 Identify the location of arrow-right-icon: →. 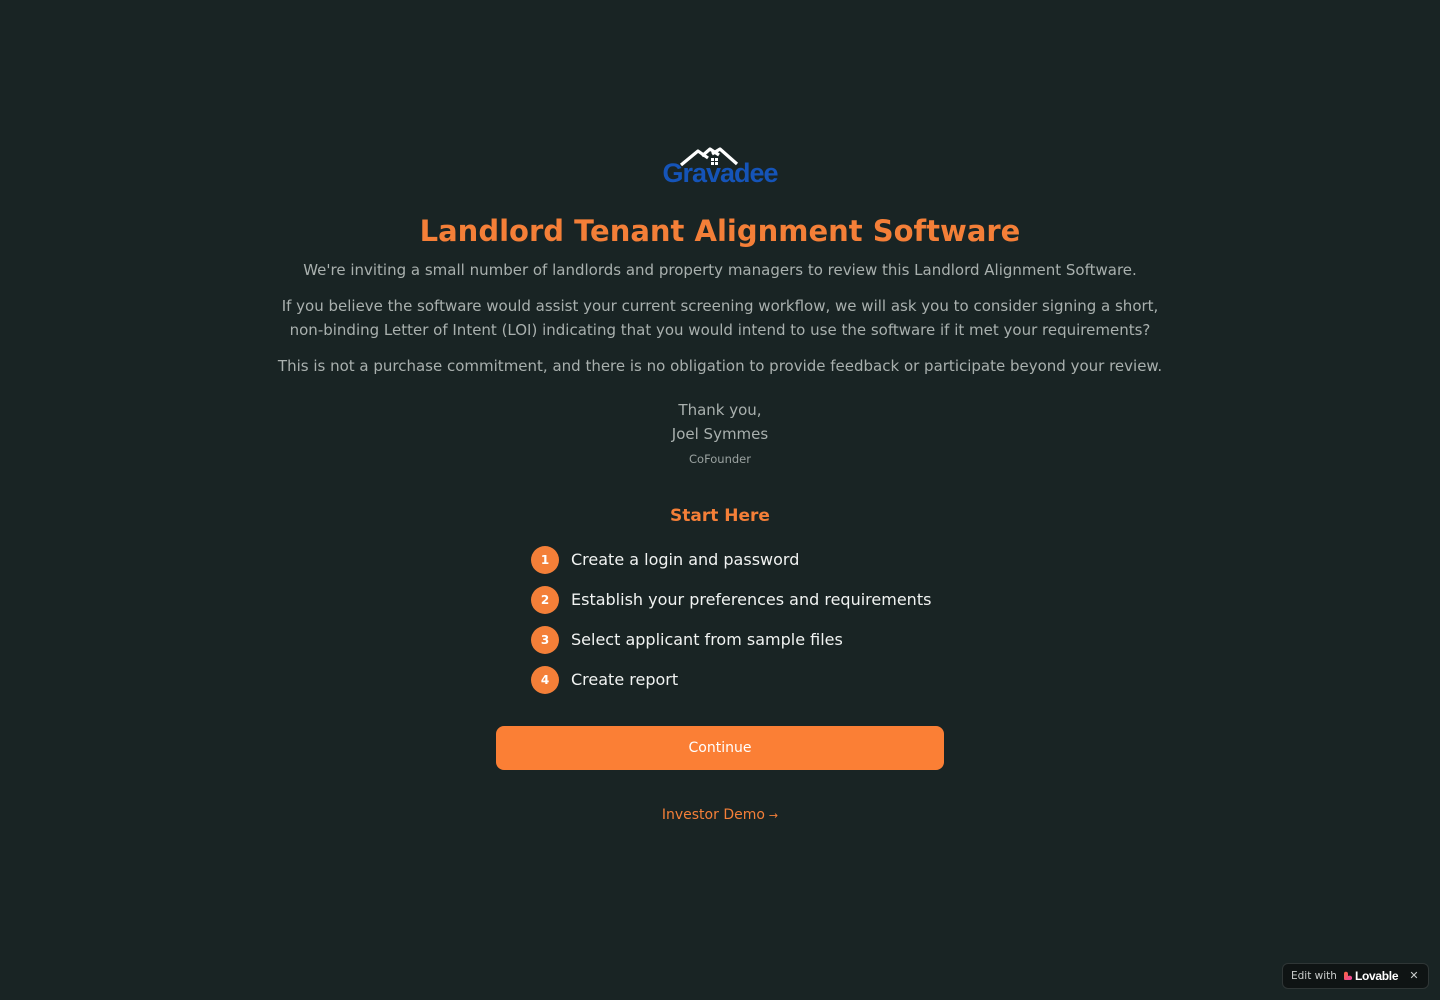
(773, 815).